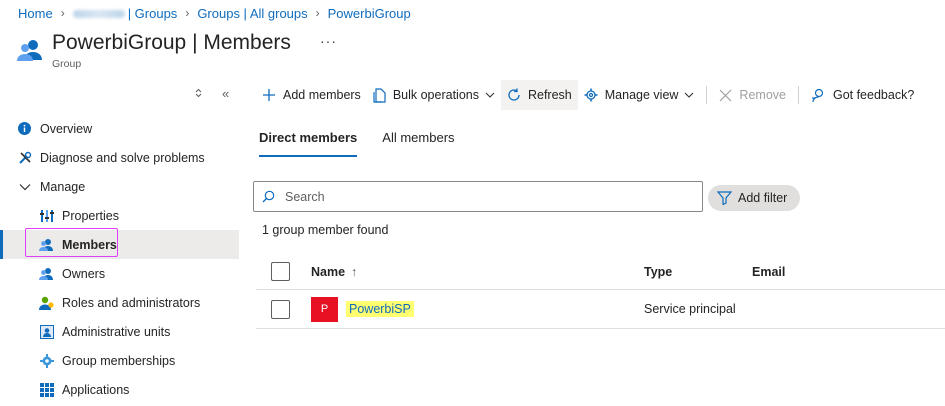 This screenshot has height=406, width=945. Describe the element at coordinates (328, 271) in the screenshot. I see `column-header-name-label: Name` at that location.